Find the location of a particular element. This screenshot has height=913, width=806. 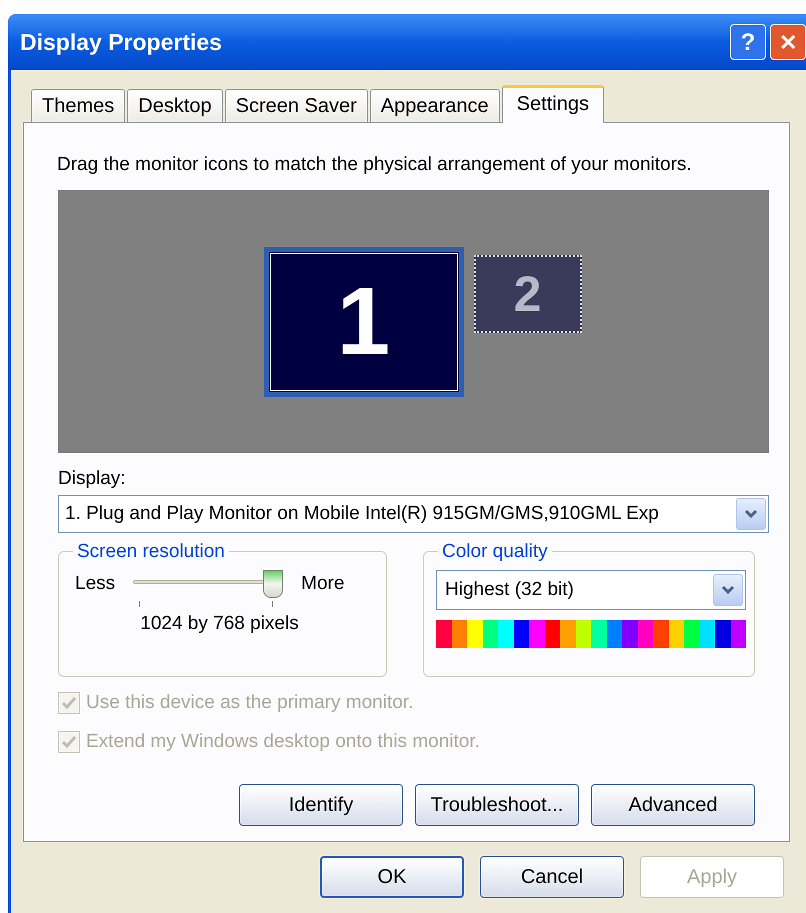

tab: Desktop is located at coordinates (175, 105).